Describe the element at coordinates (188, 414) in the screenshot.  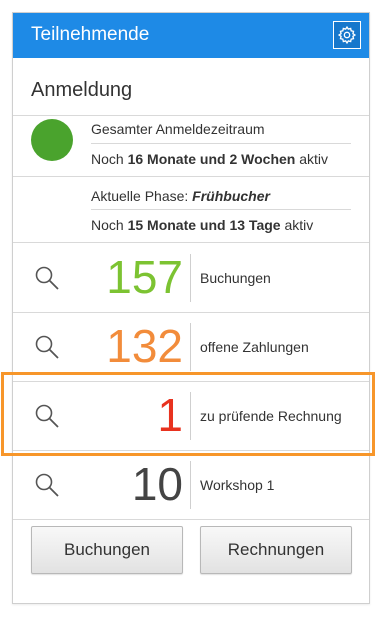
I see `highlight-frame` at that location.